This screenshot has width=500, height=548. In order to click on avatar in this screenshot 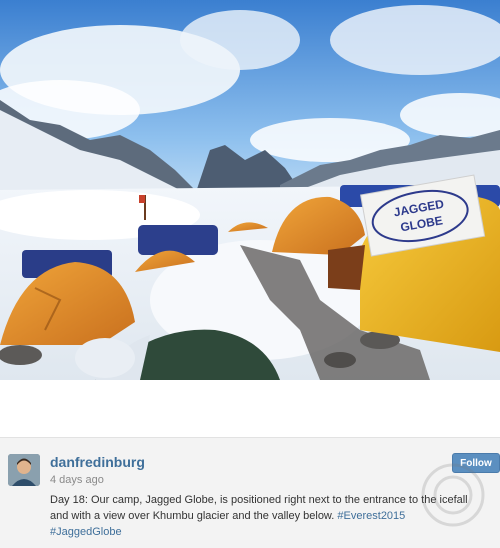, I will do `click(24, 470)`.